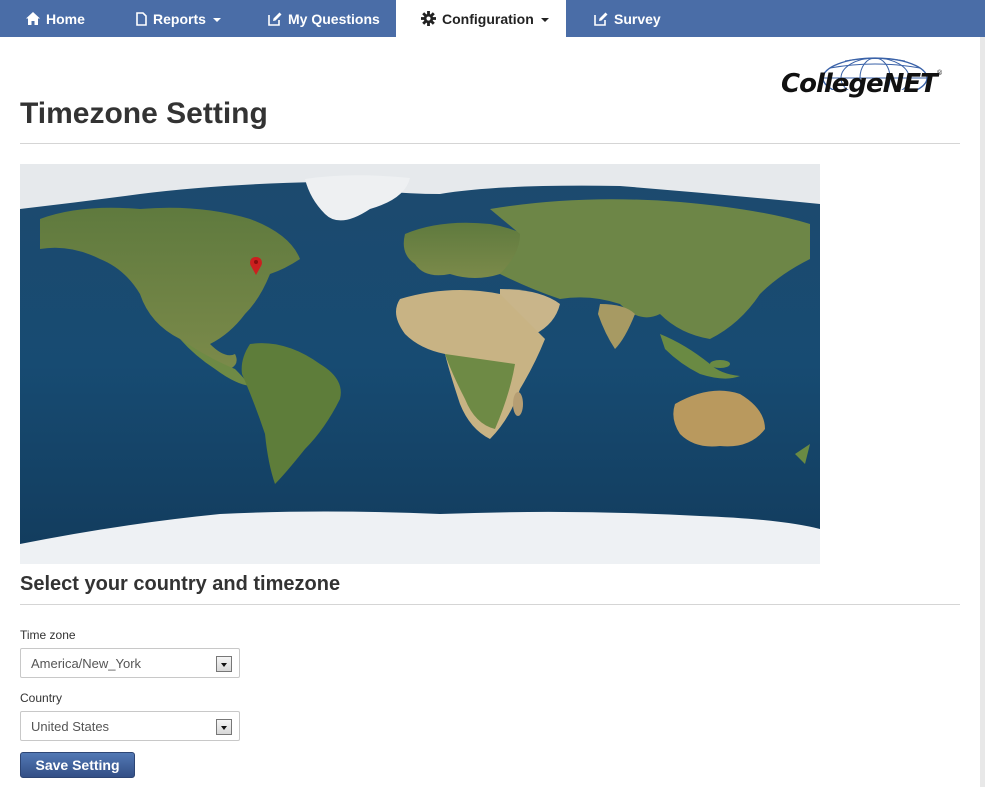 Image resolution: width=985 pixels, height=787 pixels. What do you see at coordinates (982, 412) in the screenshot?
I see `page-scrollbar` at bounding box center [982, 412].